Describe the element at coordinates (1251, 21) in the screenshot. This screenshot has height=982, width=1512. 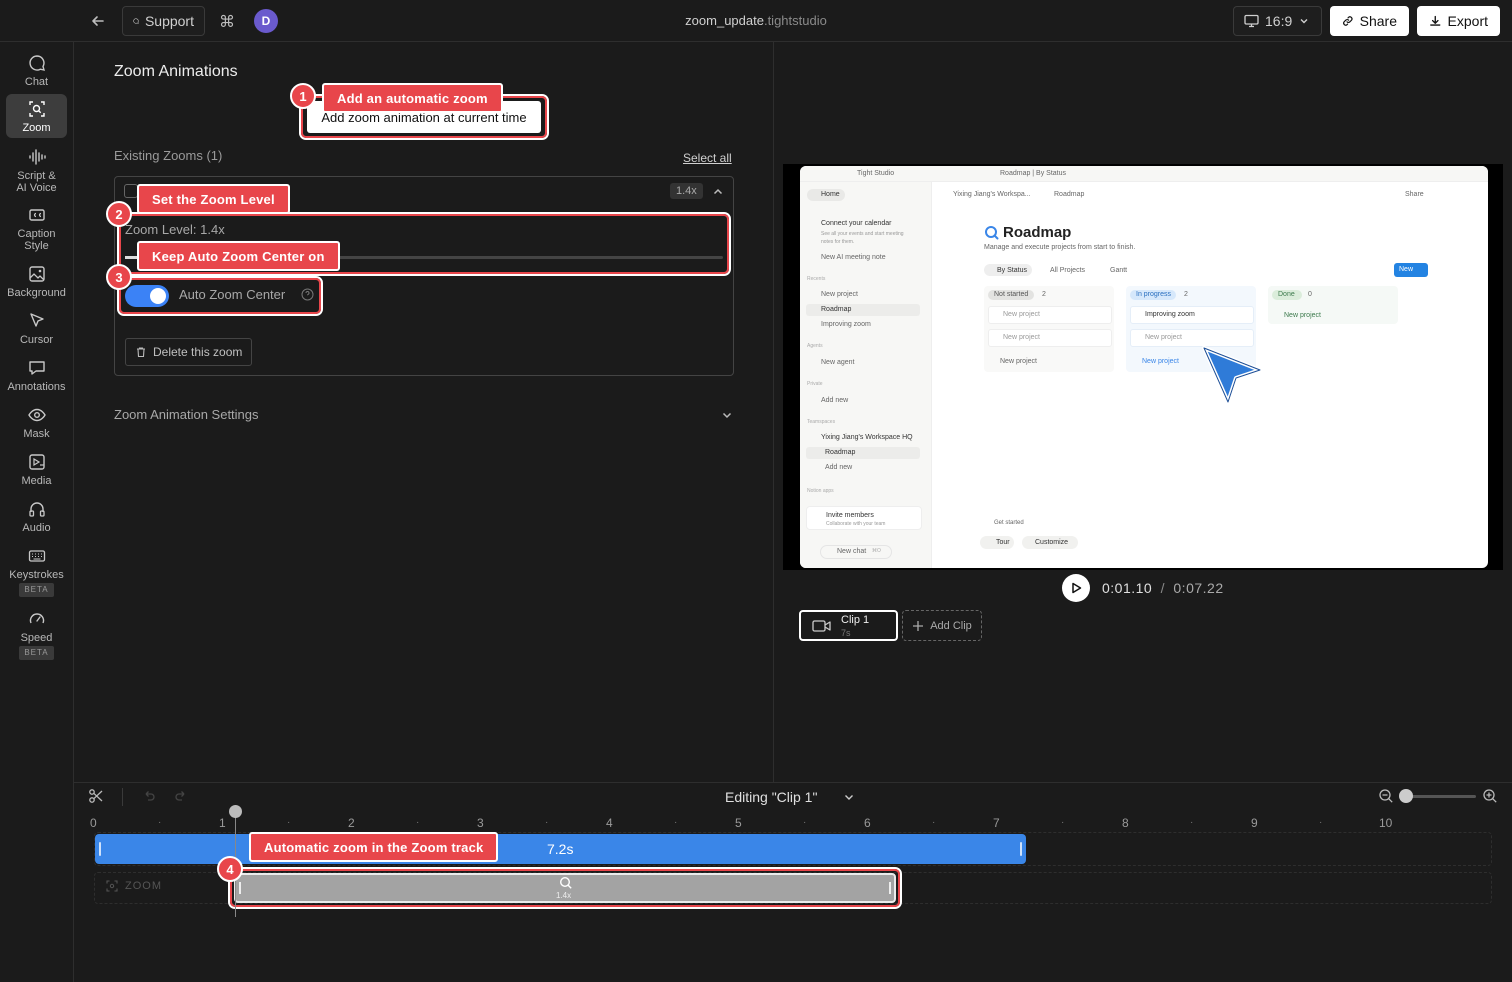
I see `monitor-icon` at that location.